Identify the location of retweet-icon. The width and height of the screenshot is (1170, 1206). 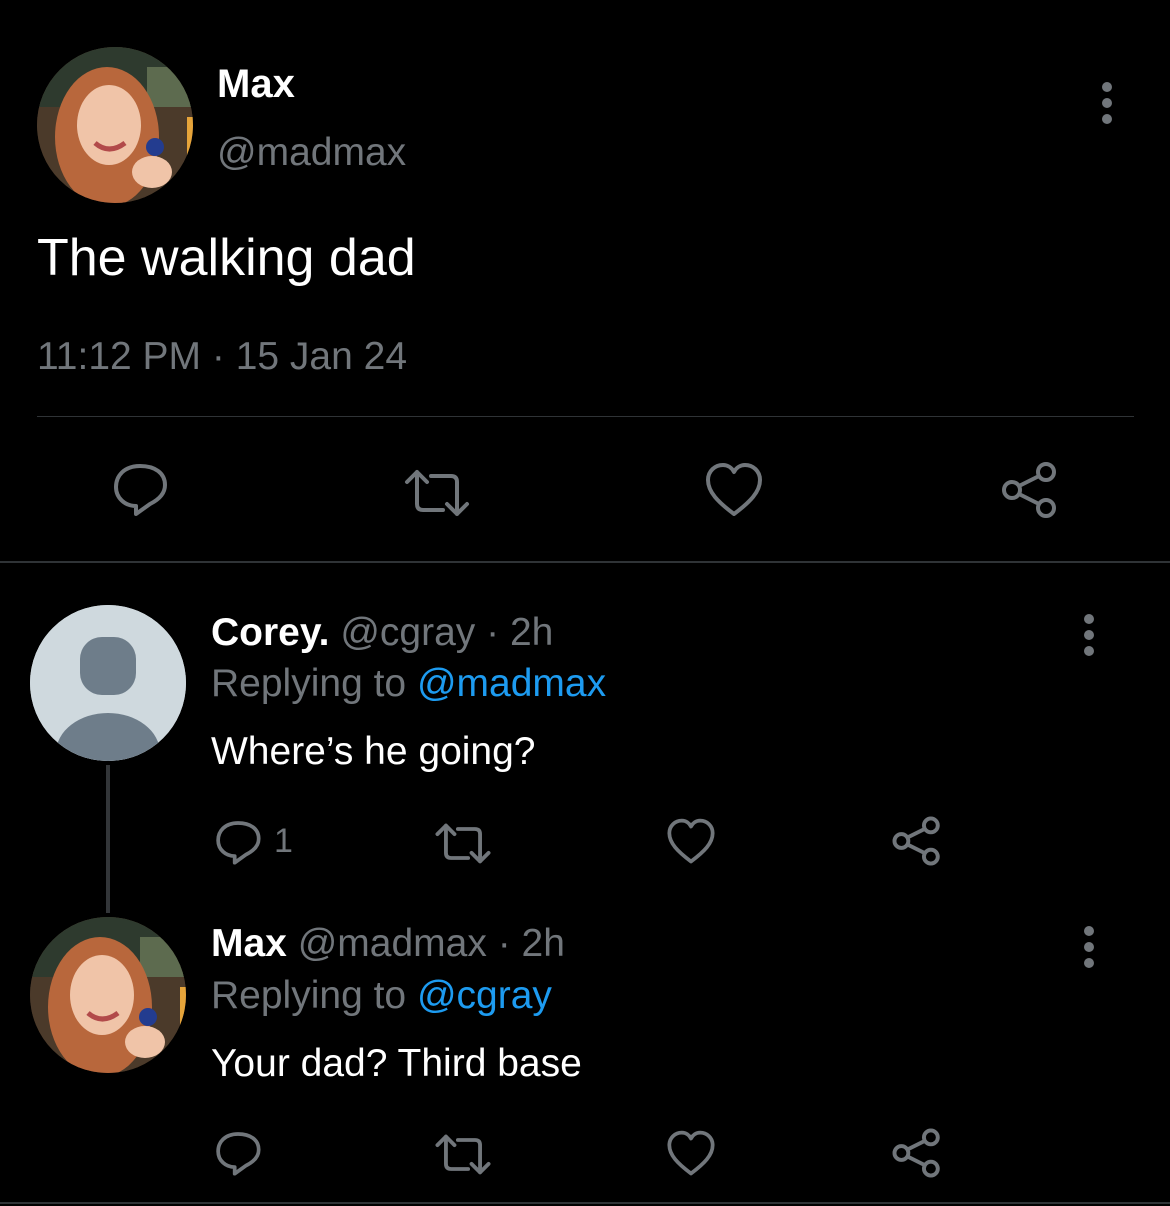
(437, 493).